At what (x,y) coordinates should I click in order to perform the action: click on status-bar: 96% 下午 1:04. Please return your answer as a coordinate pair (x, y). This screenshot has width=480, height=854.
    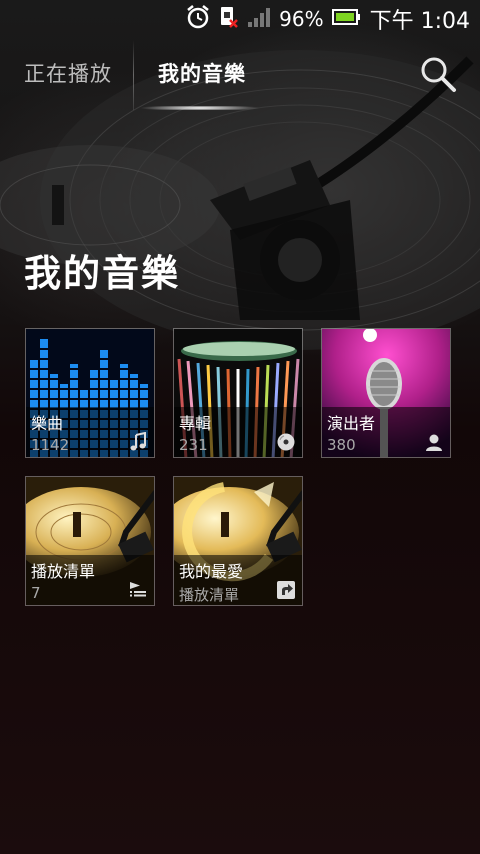
    Looking at the image, I should click on (240, 19).